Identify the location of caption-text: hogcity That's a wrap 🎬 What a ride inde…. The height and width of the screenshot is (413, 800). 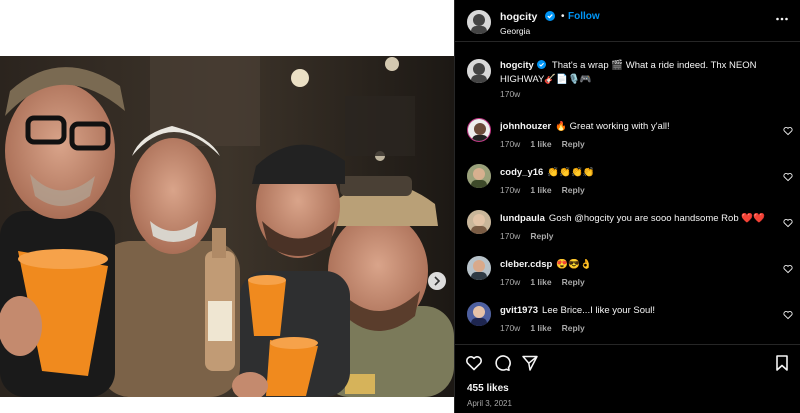
(645, 73).